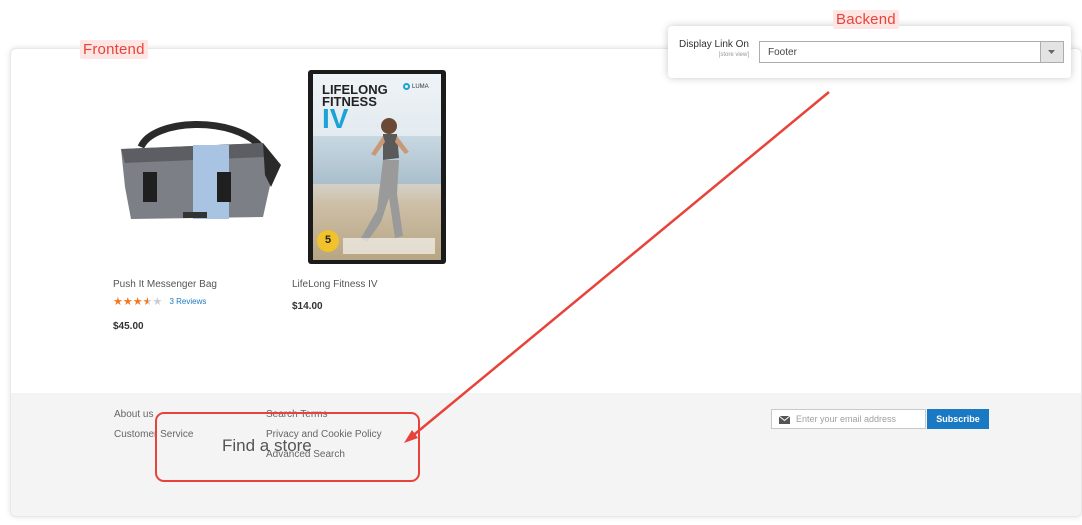  I want to click on select-arrow-button, so click(1051, 52).